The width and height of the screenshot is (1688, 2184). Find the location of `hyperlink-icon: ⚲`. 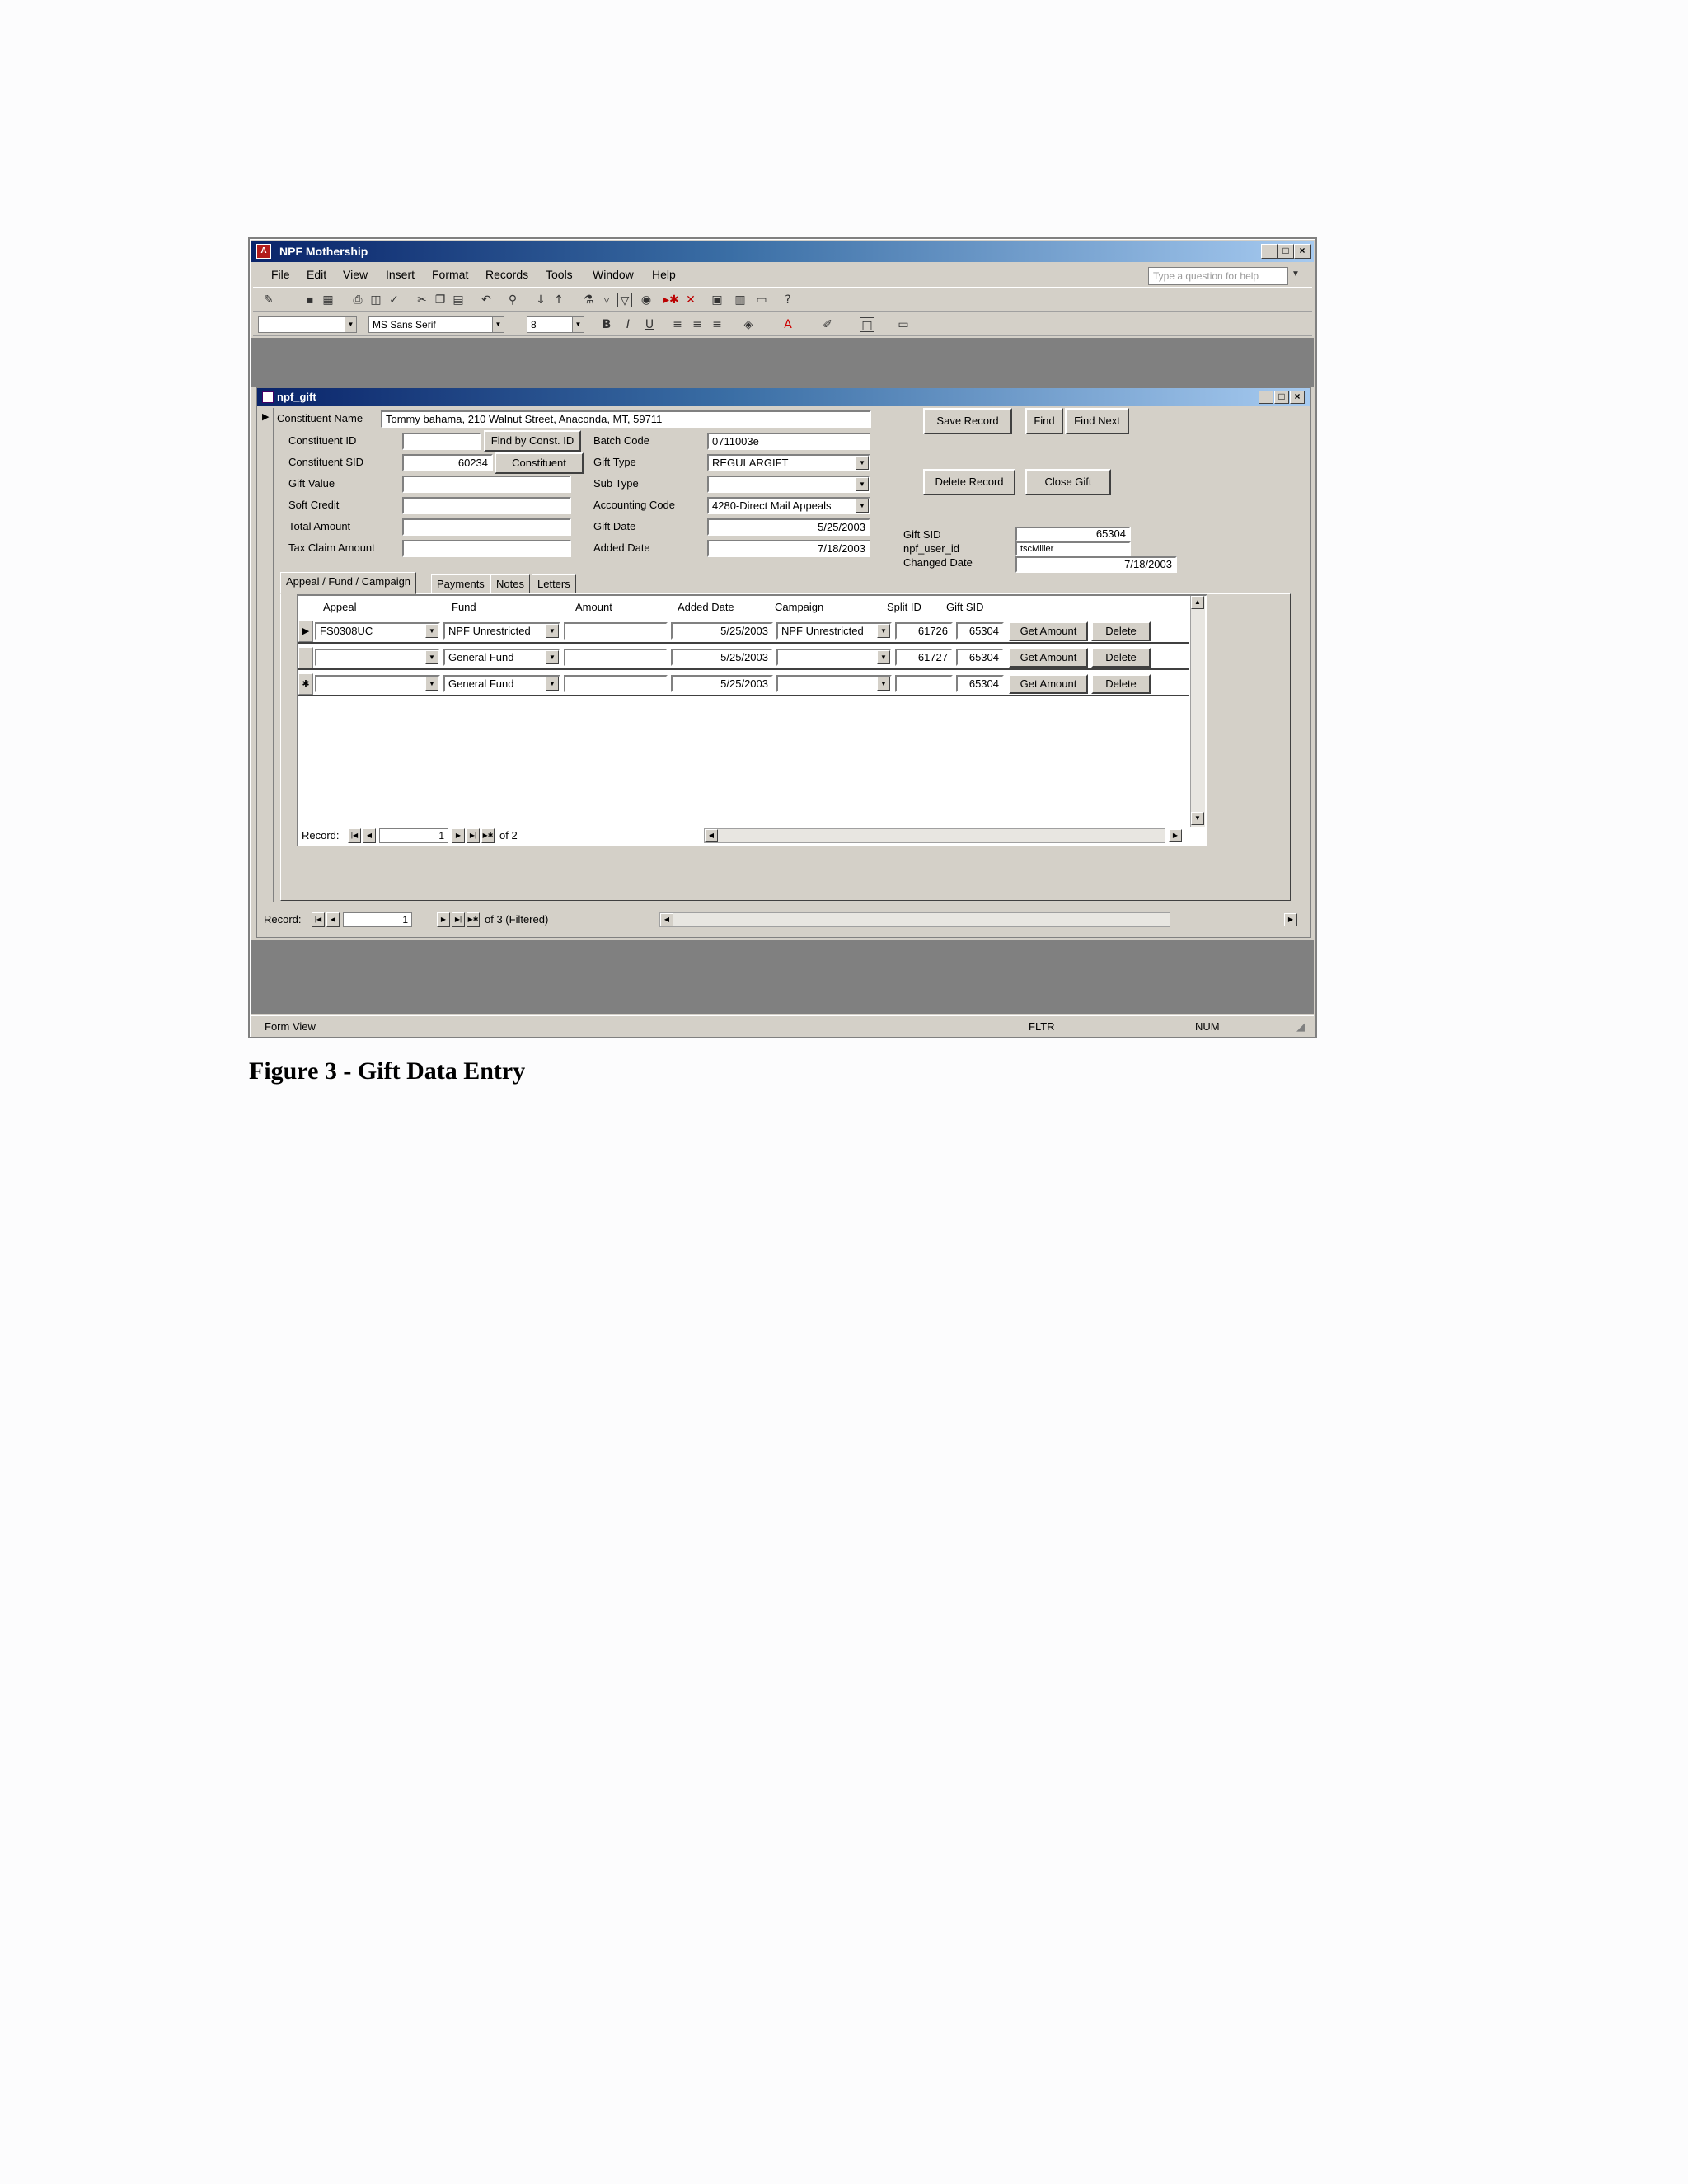

hyperlink-icon: ⚲ is located at coordinates (512, 300).